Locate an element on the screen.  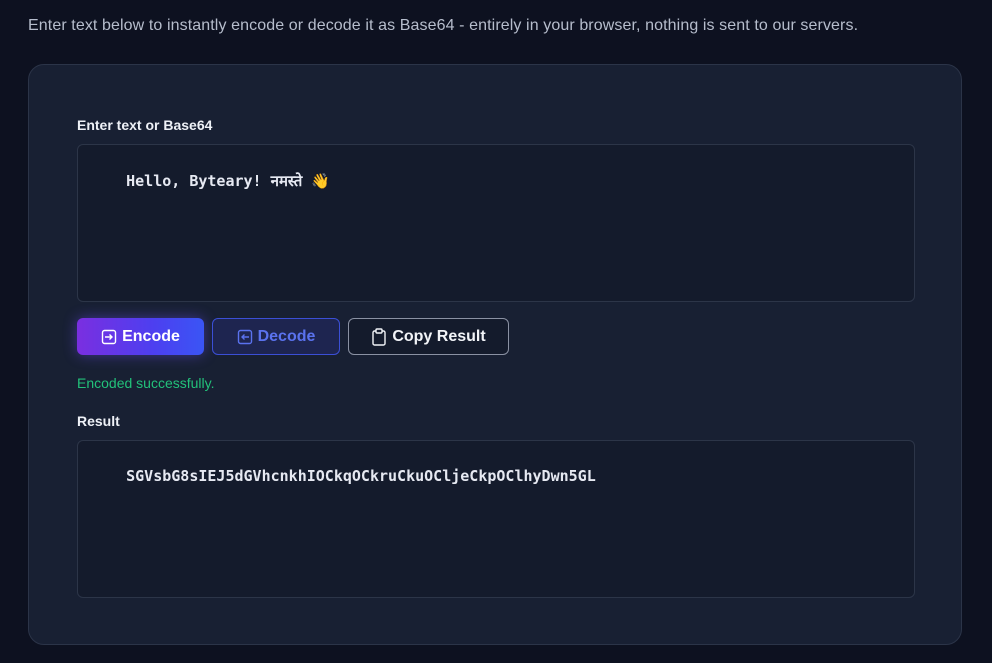
result-label: Result is located at coordinates (98, 421).